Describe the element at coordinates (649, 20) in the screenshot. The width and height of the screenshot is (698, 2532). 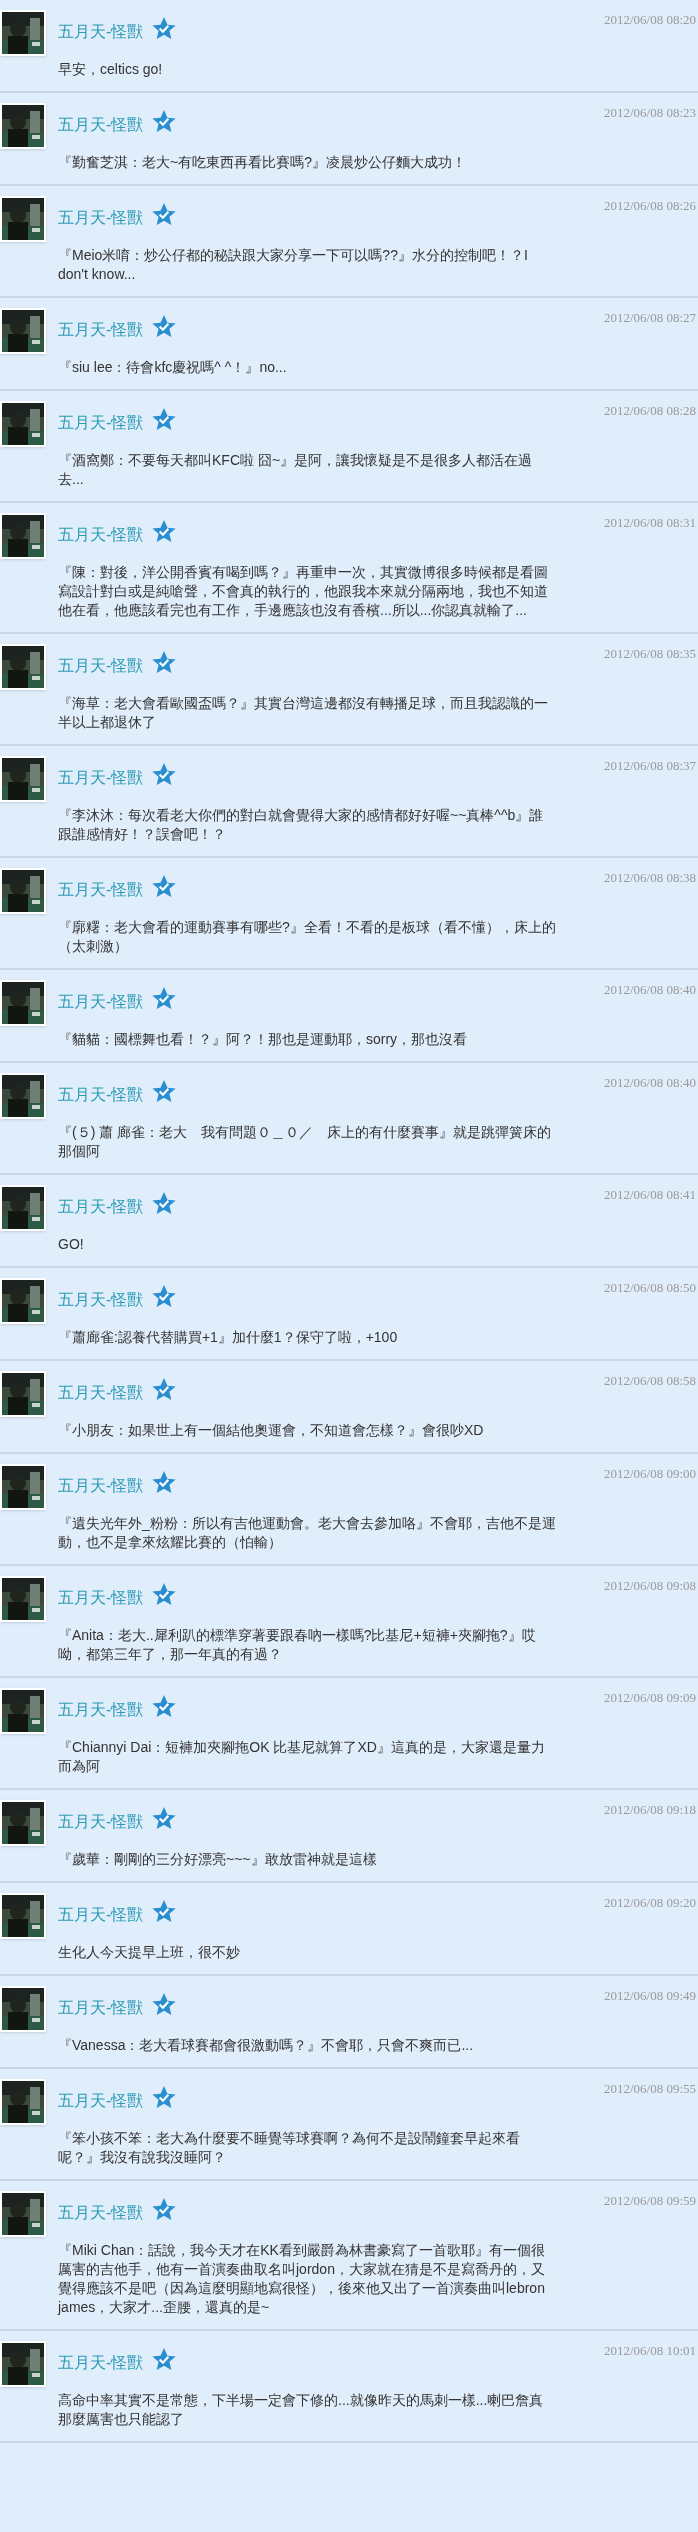
I see `comment-time: 2012/06/08 08:20` at that location.